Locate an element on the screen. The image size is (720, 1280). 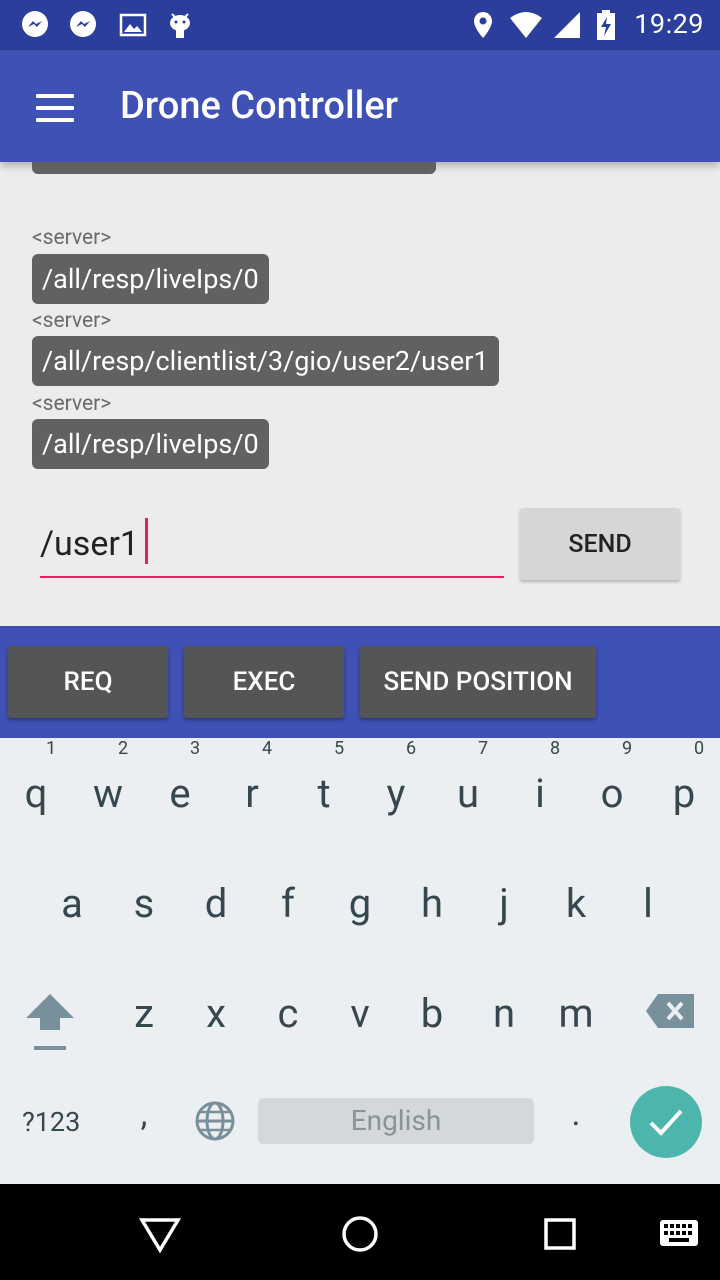
location-icon is located at coordinates (483, 25).